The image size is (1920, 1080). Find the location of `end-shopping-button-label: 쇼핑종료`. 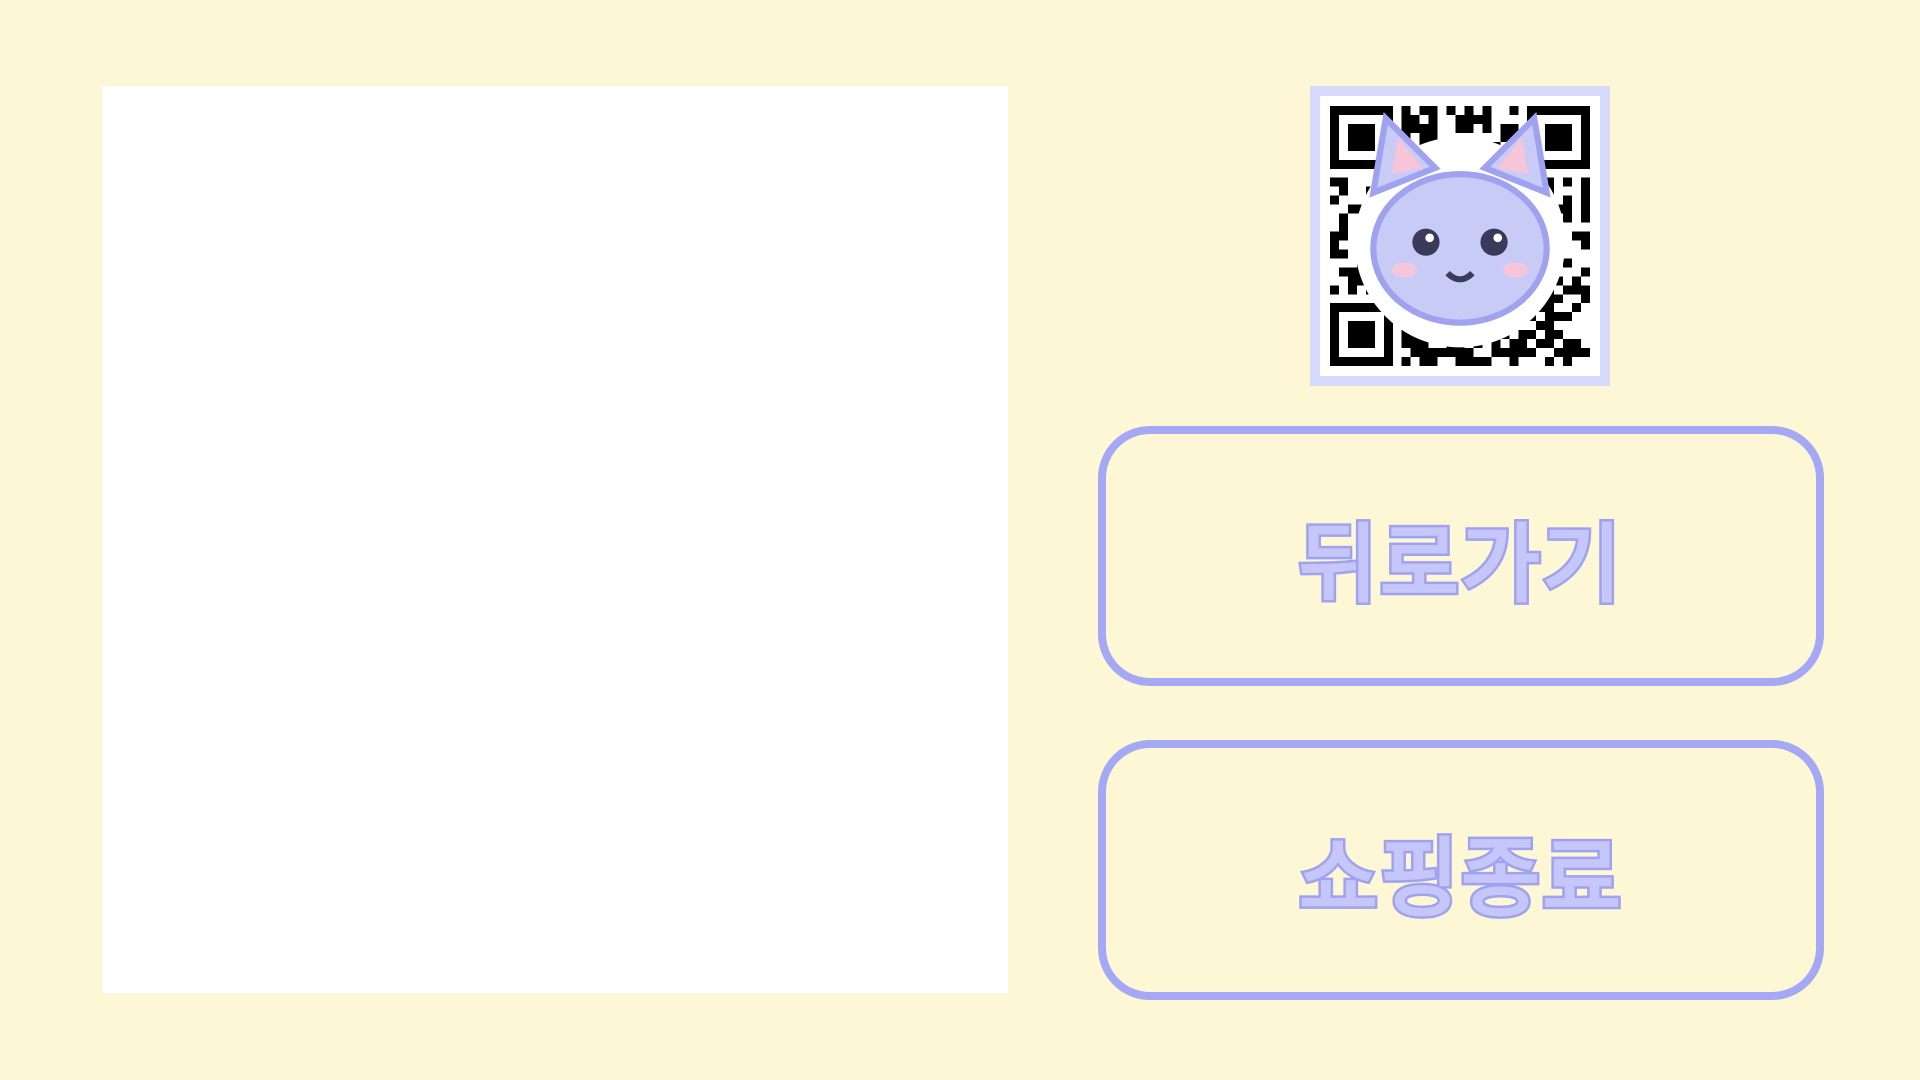

end-shopping-button-label: 쇼핑종료 is located at coordinates (1460, 878).